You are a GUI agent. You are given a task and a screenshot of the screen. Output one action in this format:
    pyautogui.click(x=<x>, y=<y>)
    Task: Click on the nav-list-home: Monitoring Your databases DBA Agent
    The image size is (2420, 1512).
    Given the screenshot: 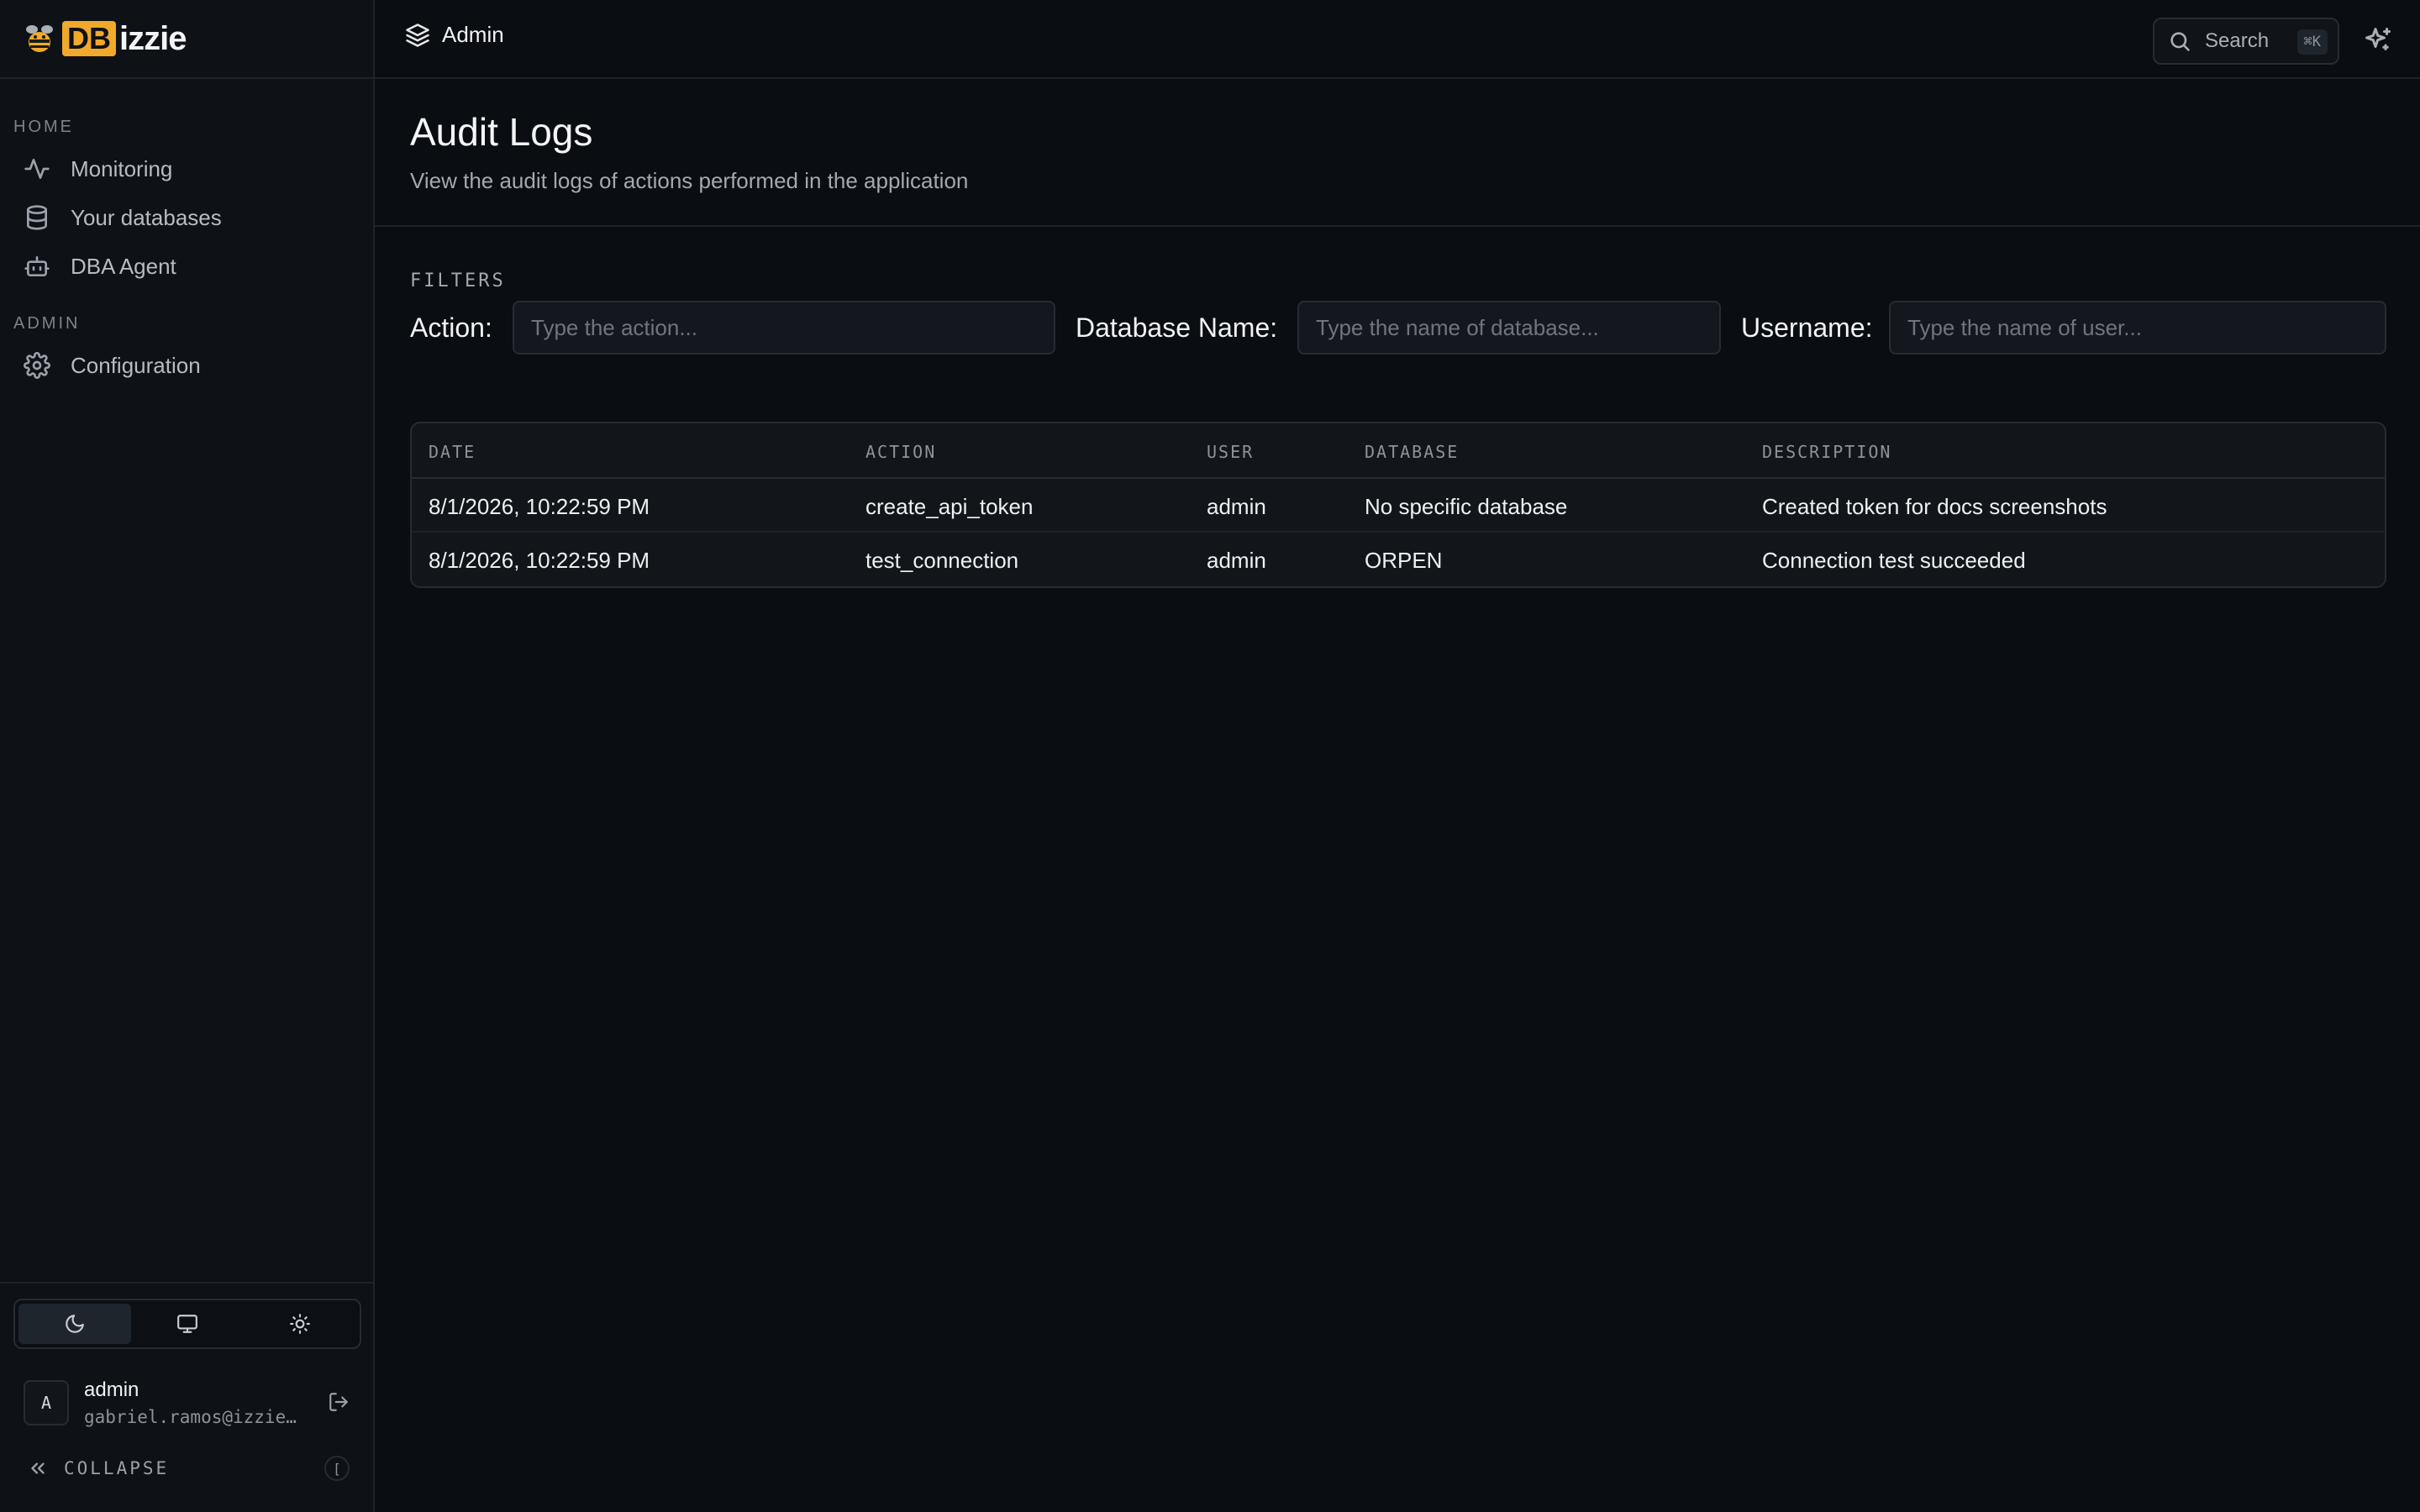 What is the action you would take?
    pyautogui.click(x=187, y=217)
    